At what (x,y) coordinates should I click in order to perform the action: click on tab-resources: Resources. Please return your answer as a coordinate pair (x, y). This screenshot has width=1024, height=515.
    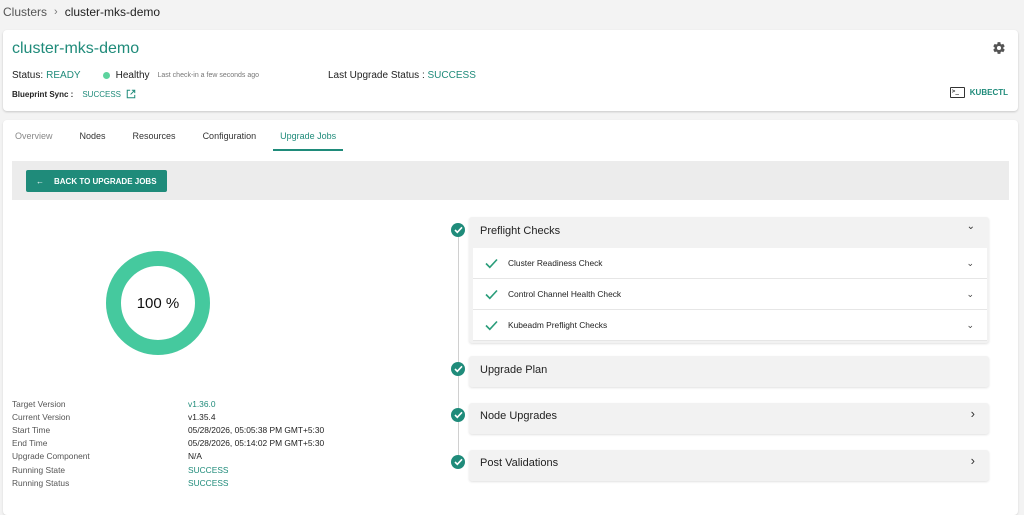
    Looking at the image, I should click on (154, 141).